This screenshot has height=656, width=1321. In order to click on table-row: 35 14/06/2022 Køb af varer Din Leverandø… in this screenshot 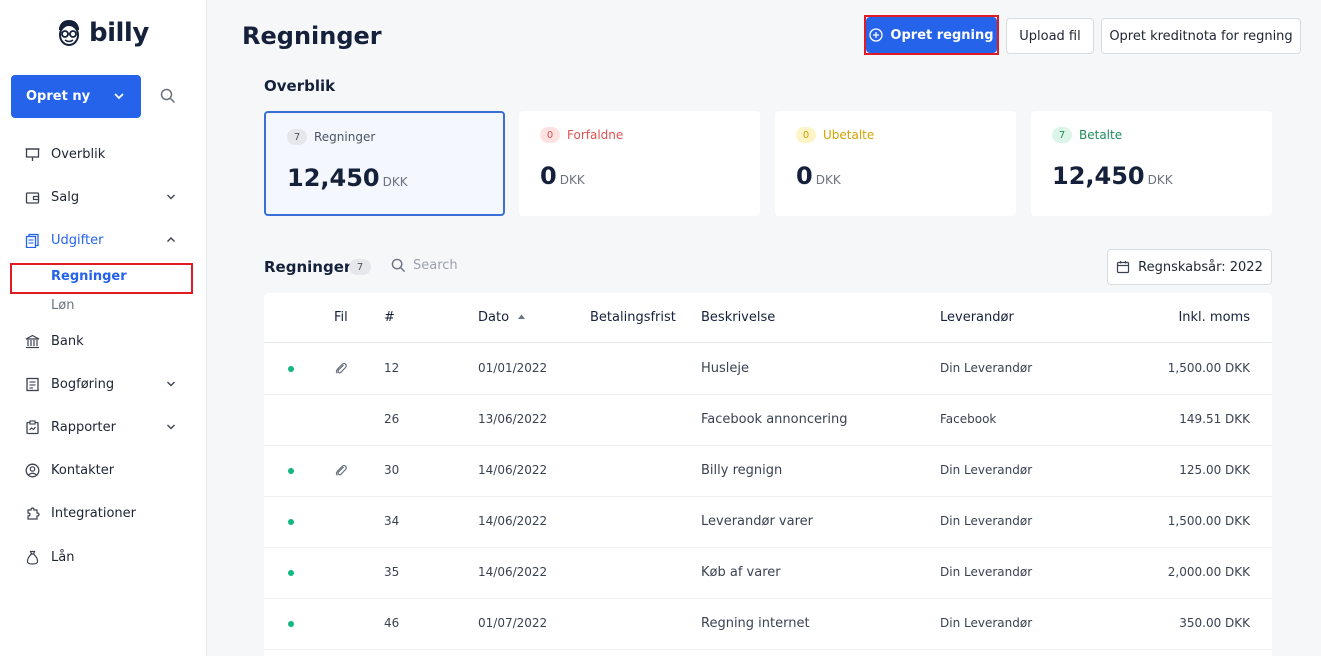, I will do `click(768, 573)`.